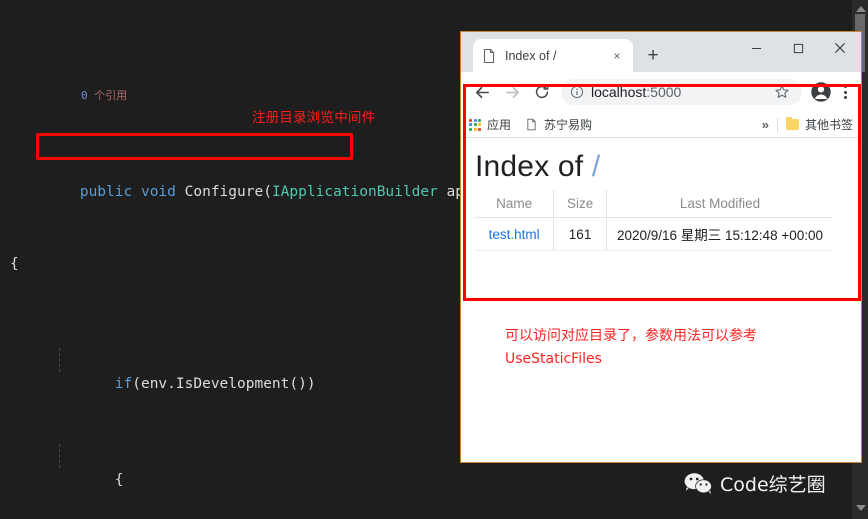 This screenshot has height=519, width=868. Describe the element at coordinates (631, 336) in the screenshot. I see `note-line-1: 可以访问对应目录了，参数用法可以参考` at that location.